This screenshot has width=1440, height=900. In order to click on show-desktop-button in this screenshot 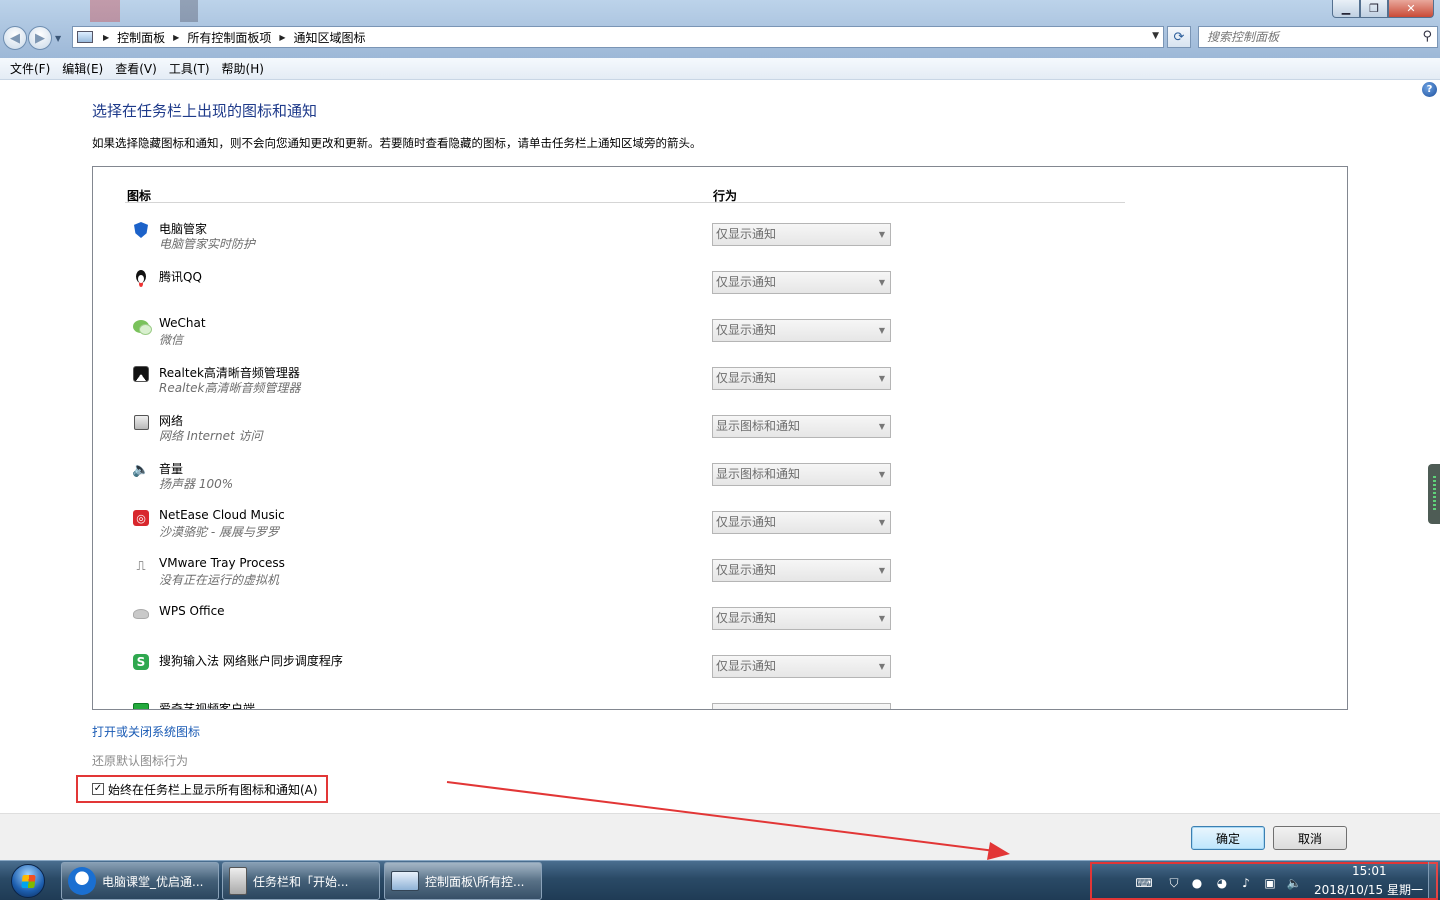, I will do `click(1433, 880)`.